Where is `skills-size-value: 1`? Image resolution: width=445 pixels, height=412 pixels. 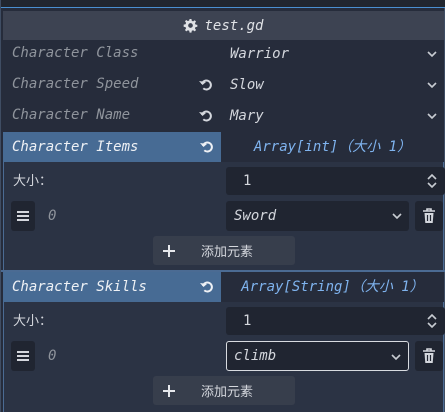 skills-size-value: 1 is located at coordinates (247, 321).